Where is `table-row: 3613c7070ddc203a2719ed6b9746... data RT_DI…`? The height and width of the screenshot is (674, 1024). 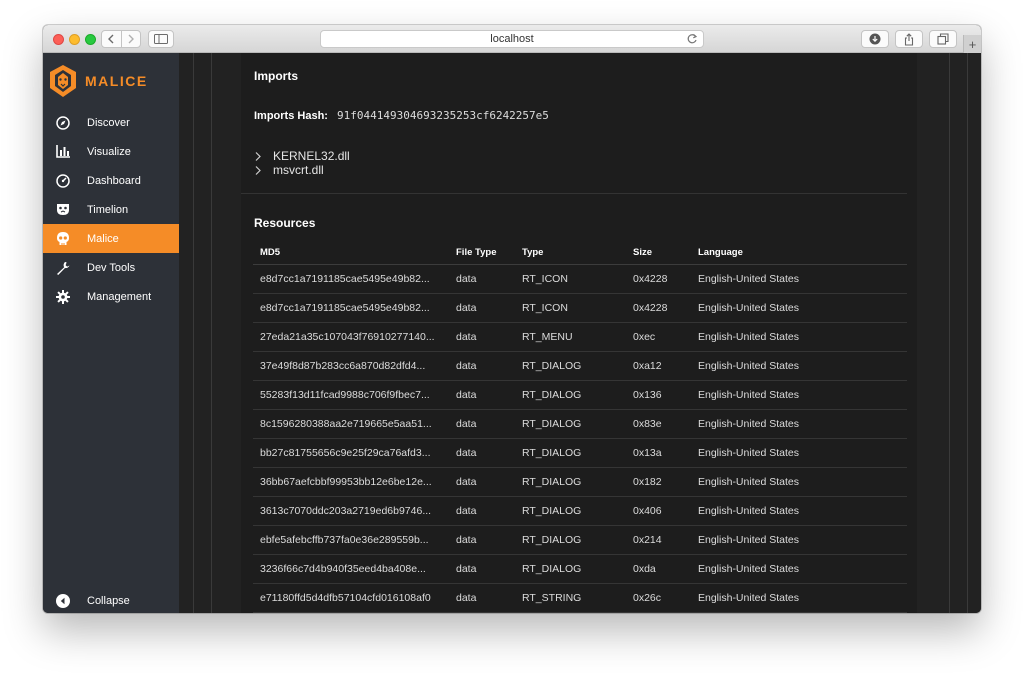
table-row: 3613c7070ddc203a2719ed6b9746... data RT_DI… is located at coordinates (580, 511).